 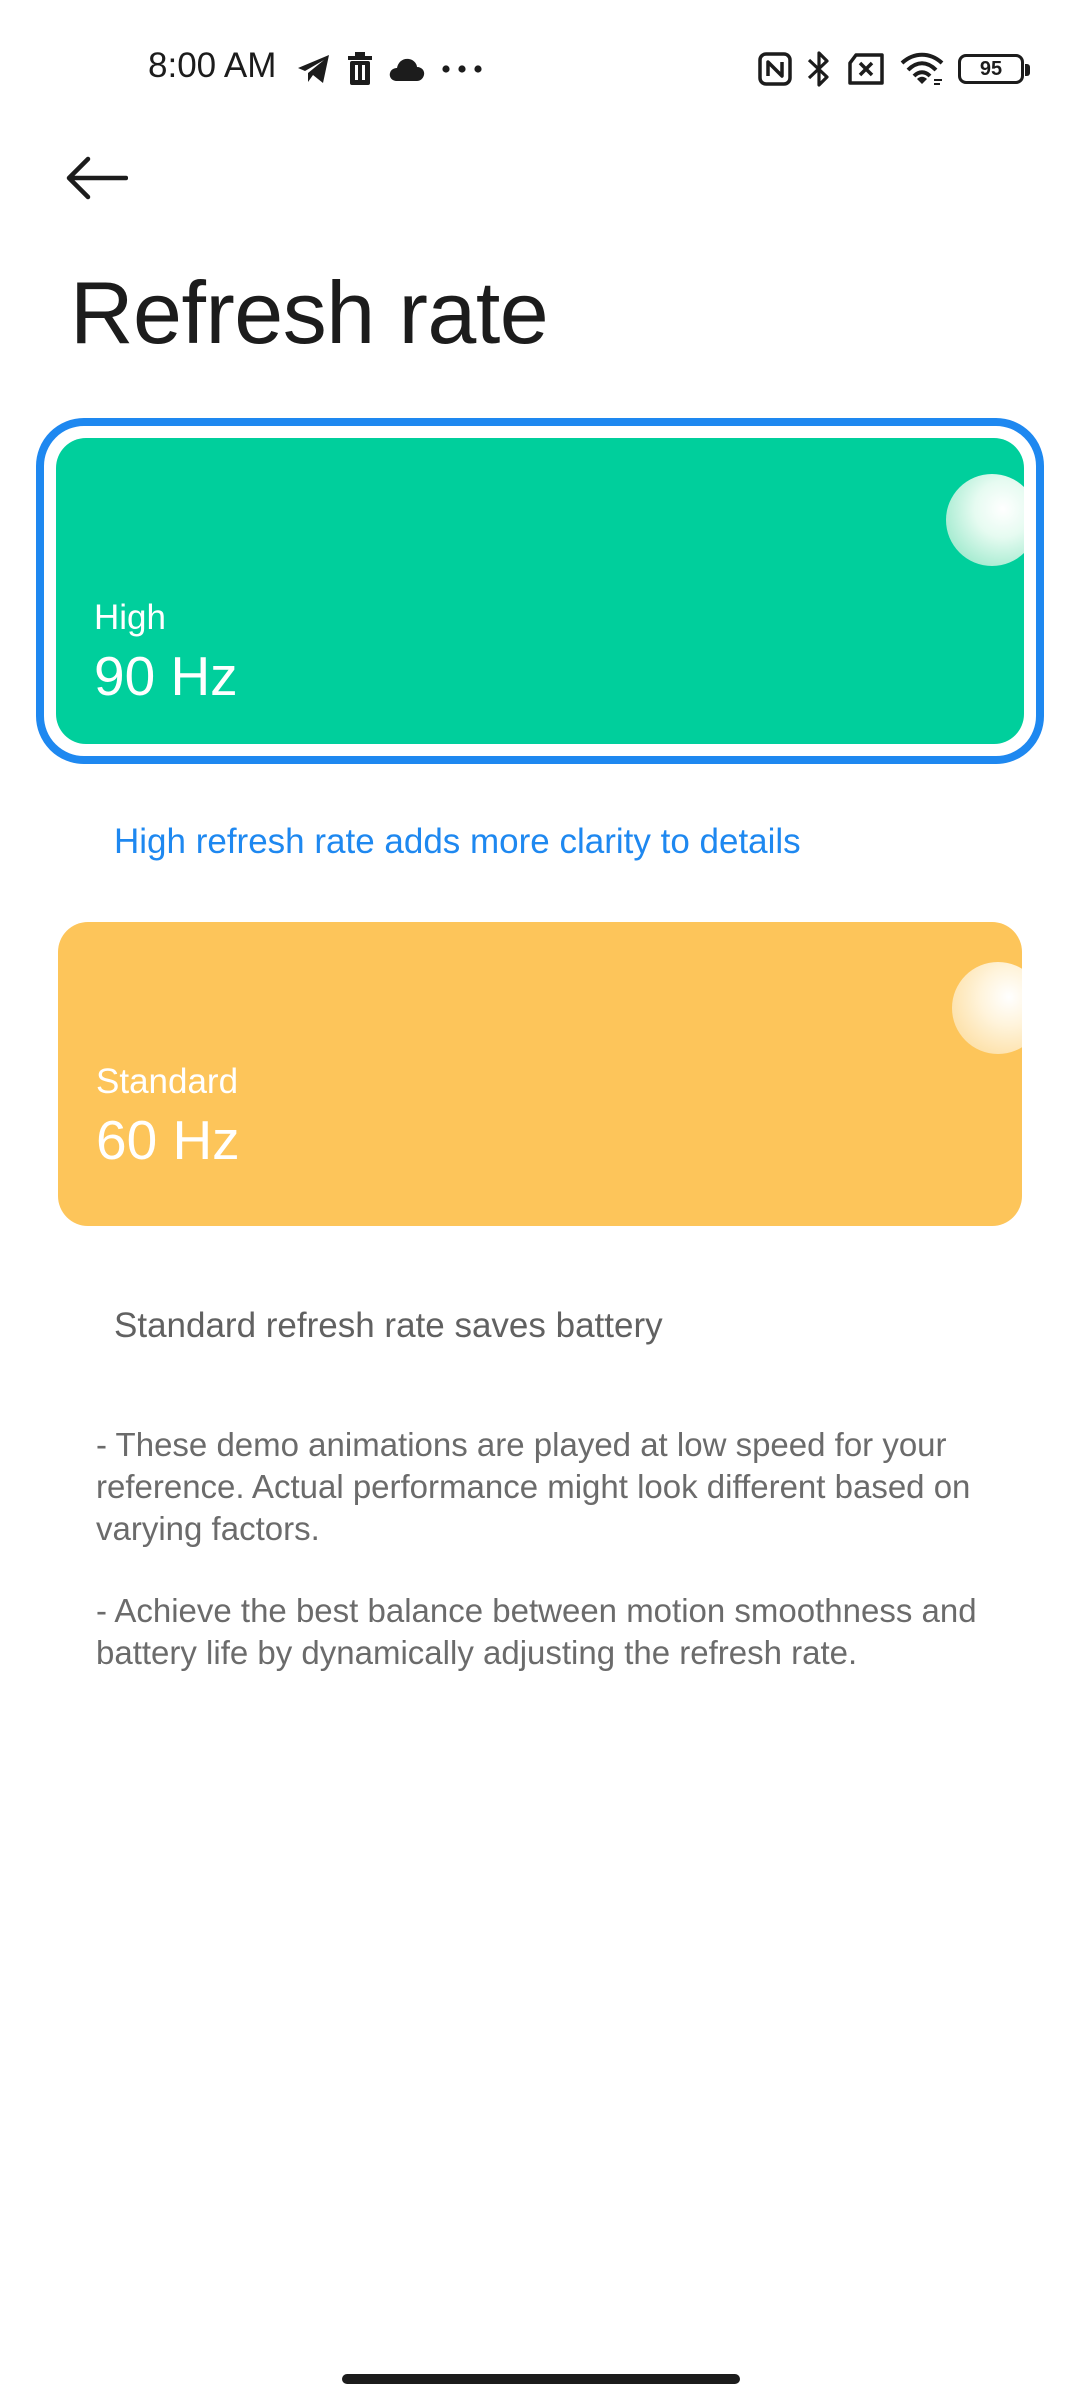 I want to click on status-left-icons, so click(x=390, y=69).